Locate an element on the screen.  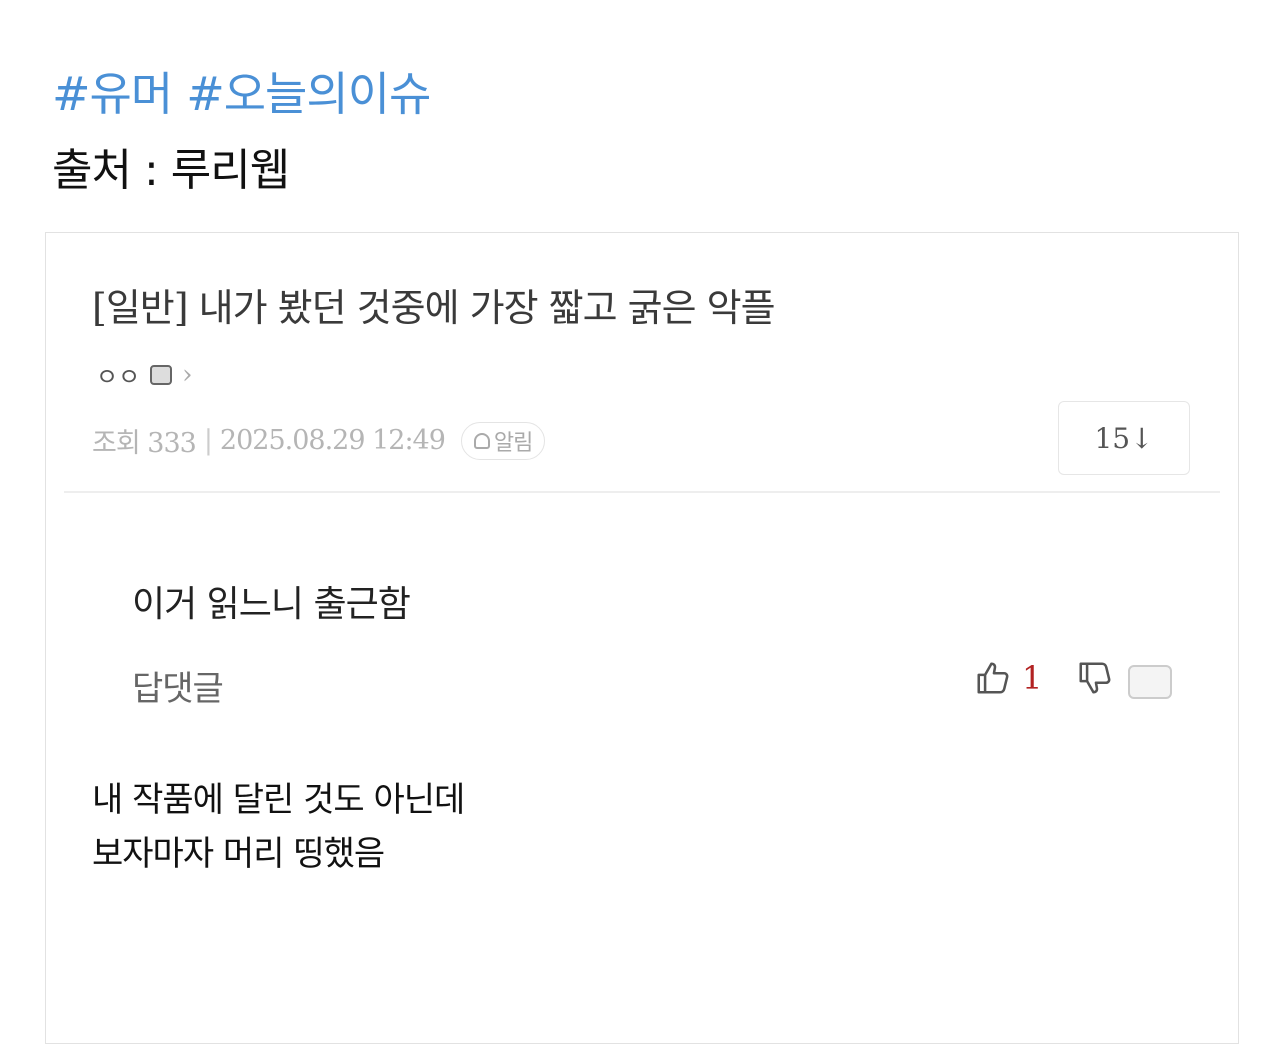
dislike-button is located at coordinates (1095, 678).